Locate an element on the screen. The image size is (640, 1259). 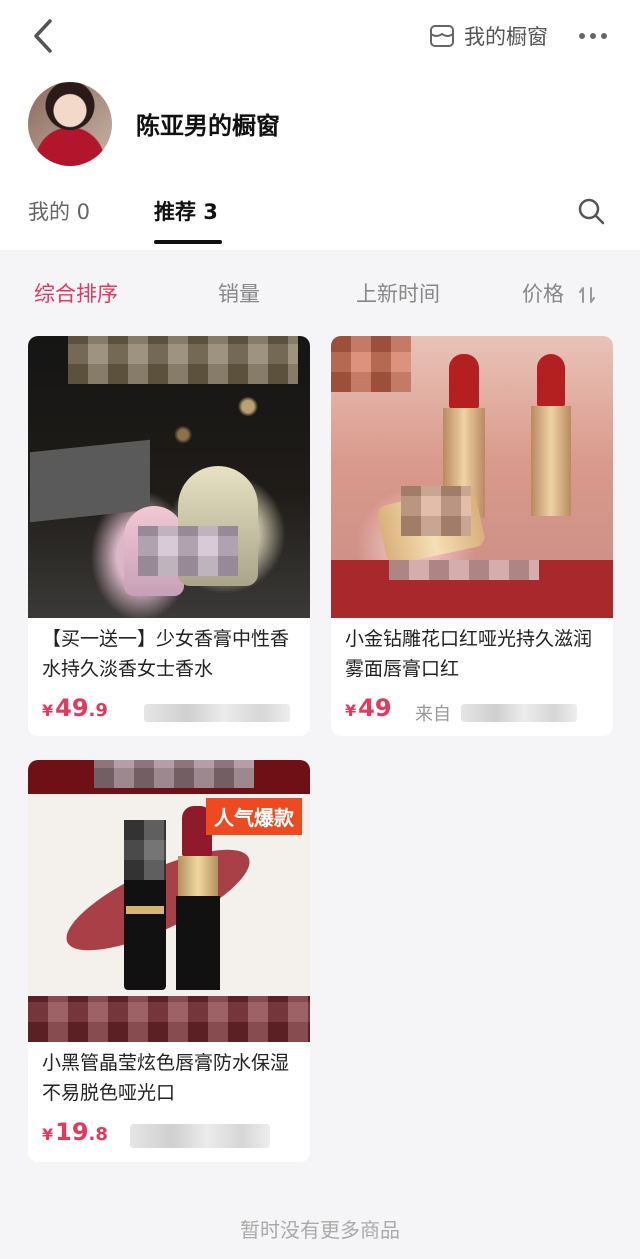
back-button is located at coordinates (45, 36).